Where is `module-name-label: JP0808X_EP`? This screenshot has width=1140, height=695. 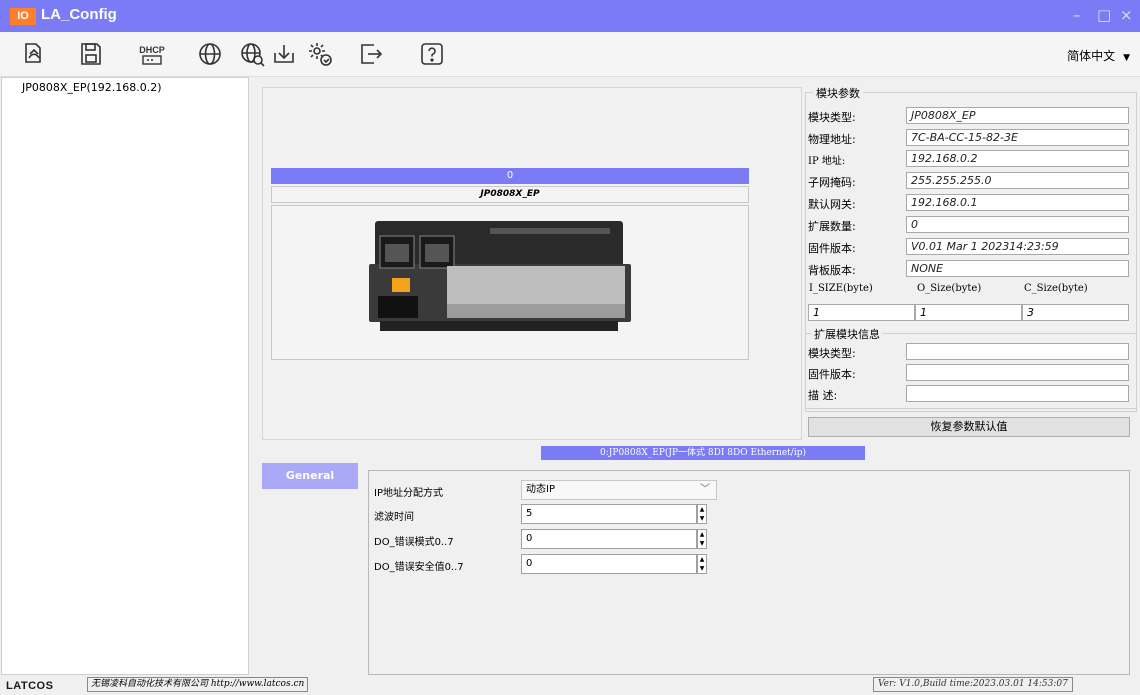
module-name-label: JP0808X_EP is located at coordinates (510, 194).